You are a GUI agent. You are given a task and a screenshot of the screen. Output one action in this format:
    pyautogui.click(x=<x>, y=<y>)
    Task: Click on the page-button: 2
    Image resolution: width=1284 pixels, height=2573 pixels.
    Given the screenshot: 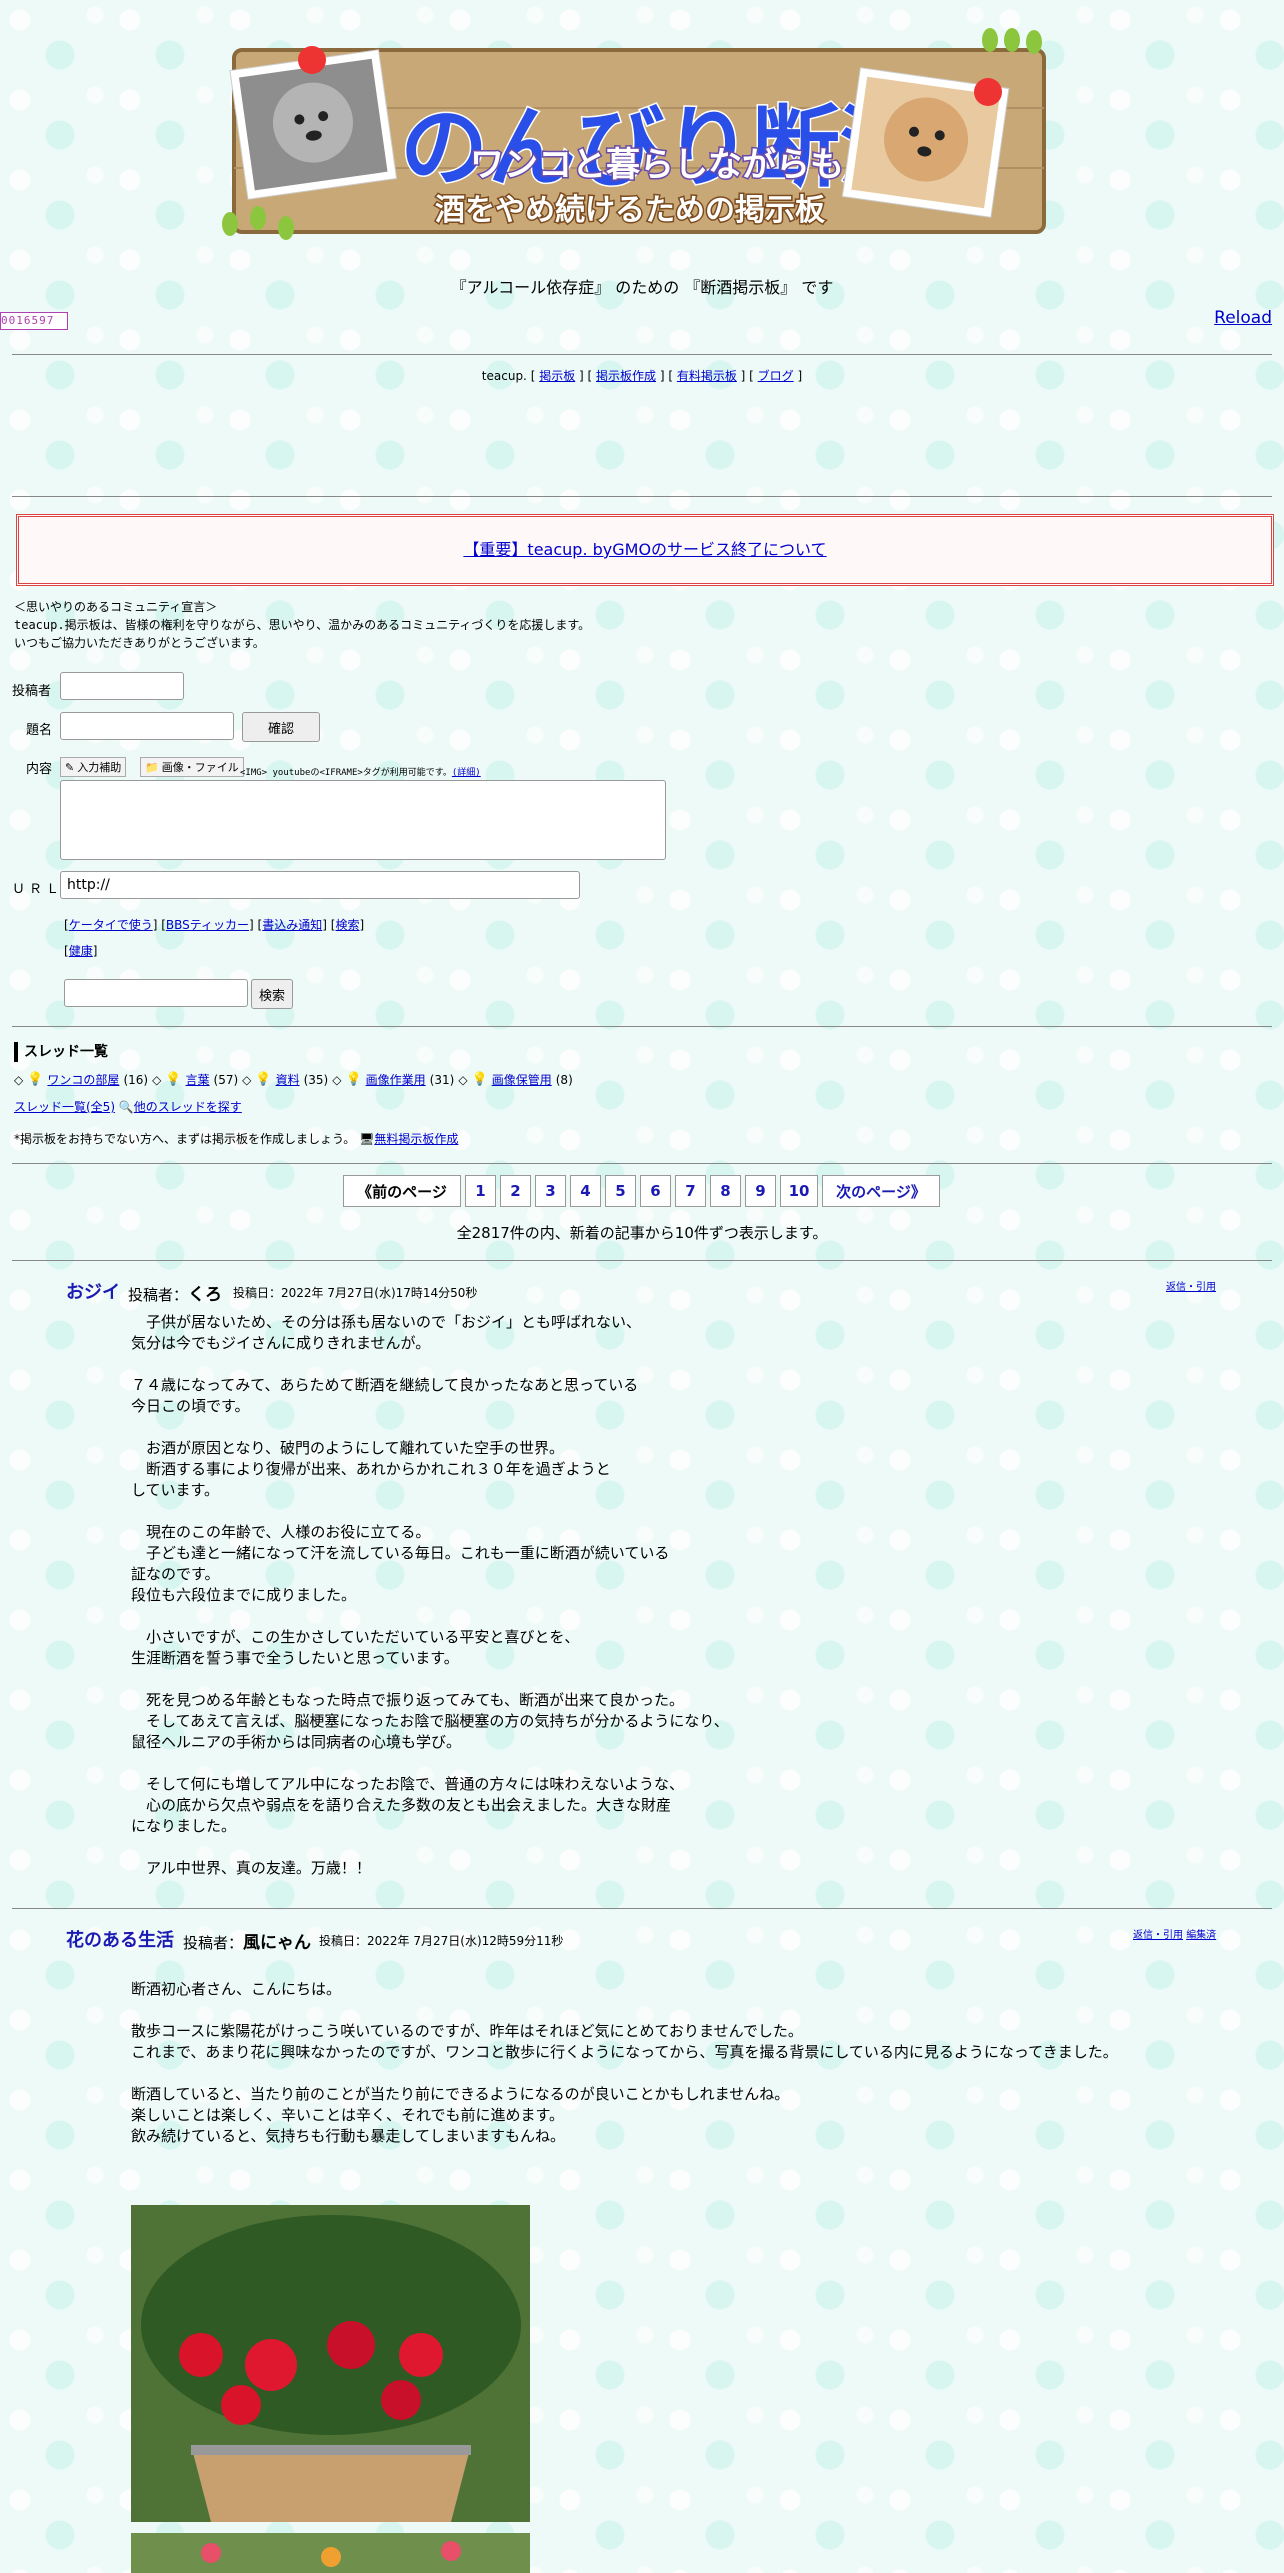 What is the action you would take?
    pyautogui.click(x=515, y=1191)
    